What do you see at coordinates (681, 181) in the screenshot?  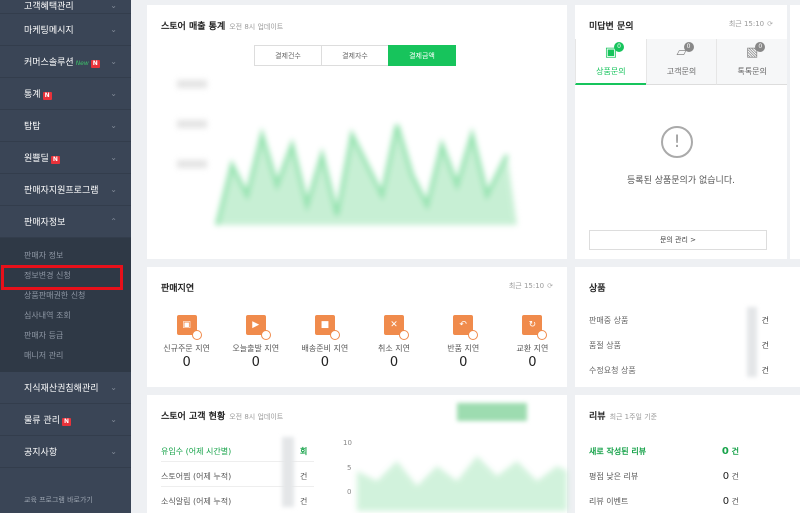 I see `empty-message: 등록된 상품문의가 없습니다.` at bounding box center [681, 181].